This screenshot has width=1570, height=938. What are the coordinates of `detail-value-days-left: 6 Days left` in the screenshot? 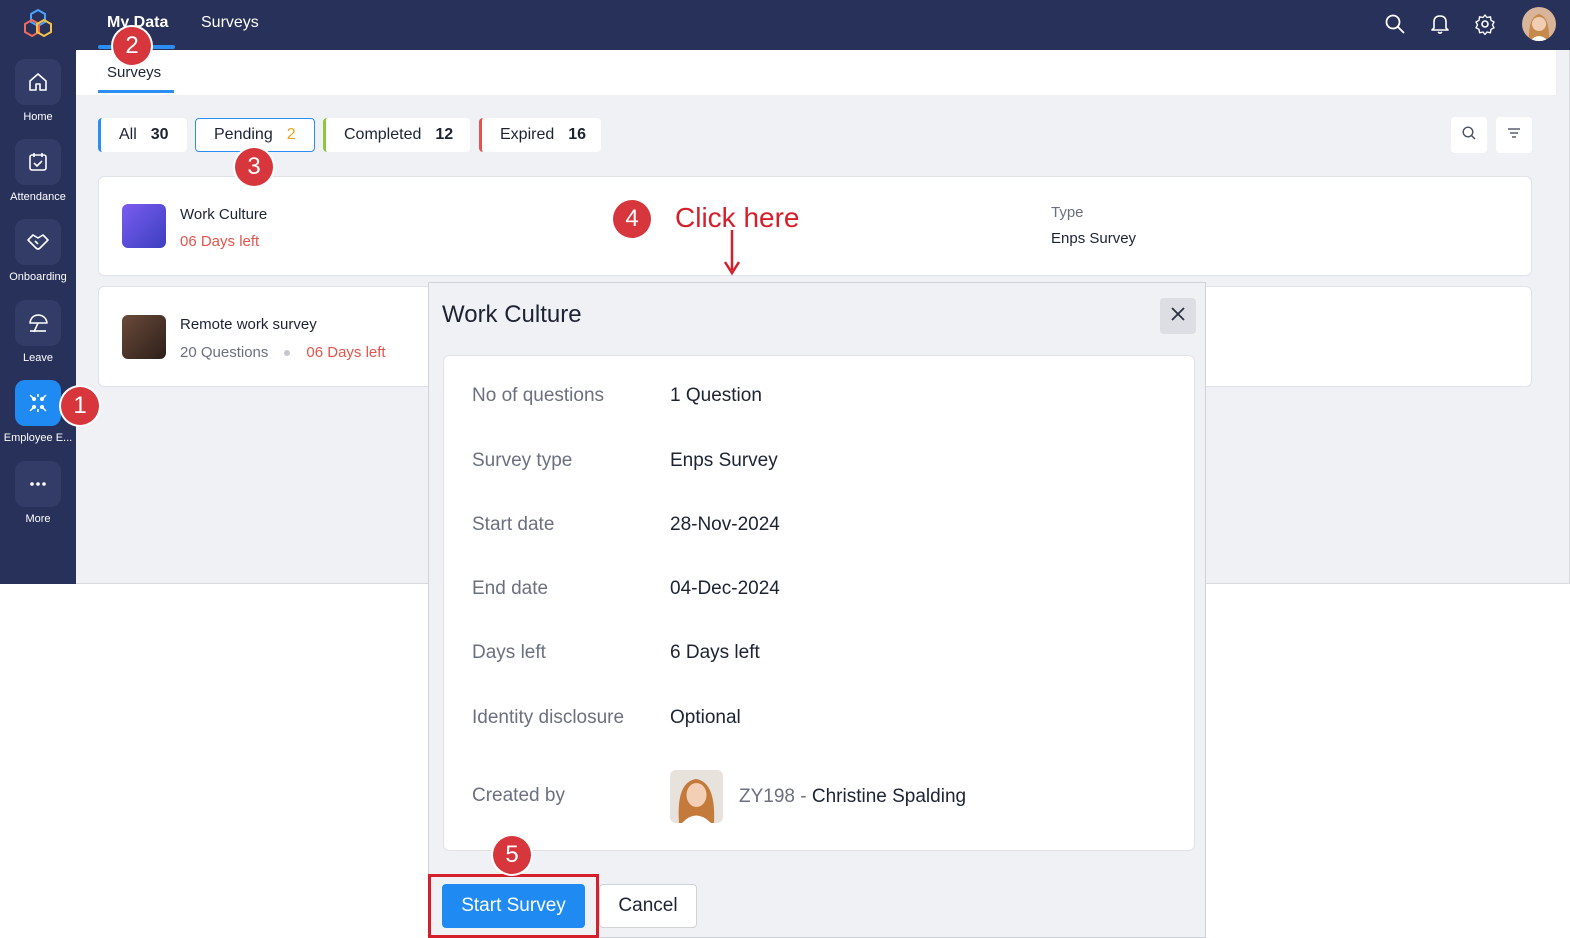 It's located at (715, 652).